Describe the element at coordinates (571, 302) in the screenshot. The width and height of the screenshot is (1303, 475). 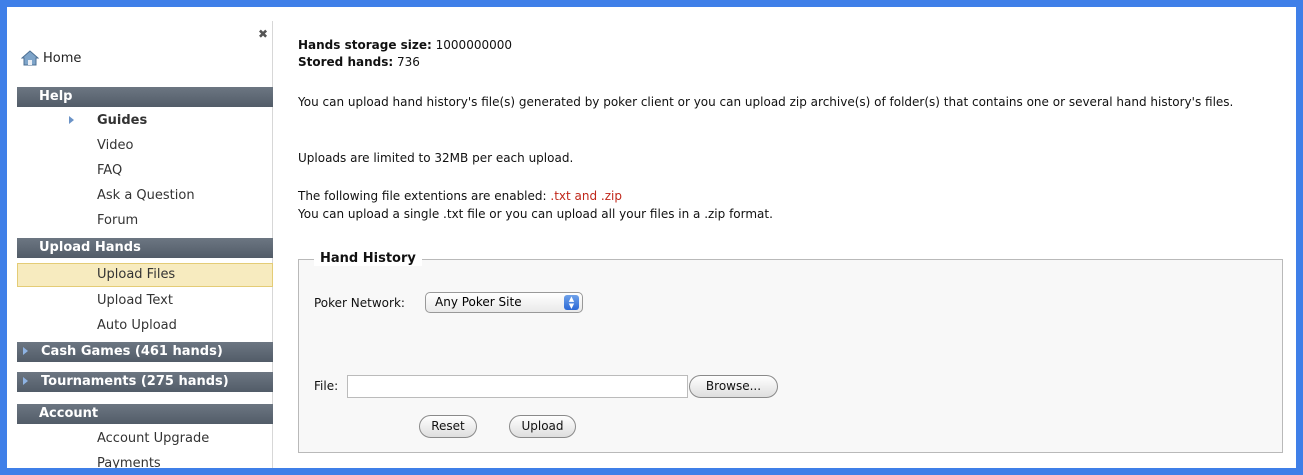
I see `select-stepper-icon: ▲ ▼` at that location.